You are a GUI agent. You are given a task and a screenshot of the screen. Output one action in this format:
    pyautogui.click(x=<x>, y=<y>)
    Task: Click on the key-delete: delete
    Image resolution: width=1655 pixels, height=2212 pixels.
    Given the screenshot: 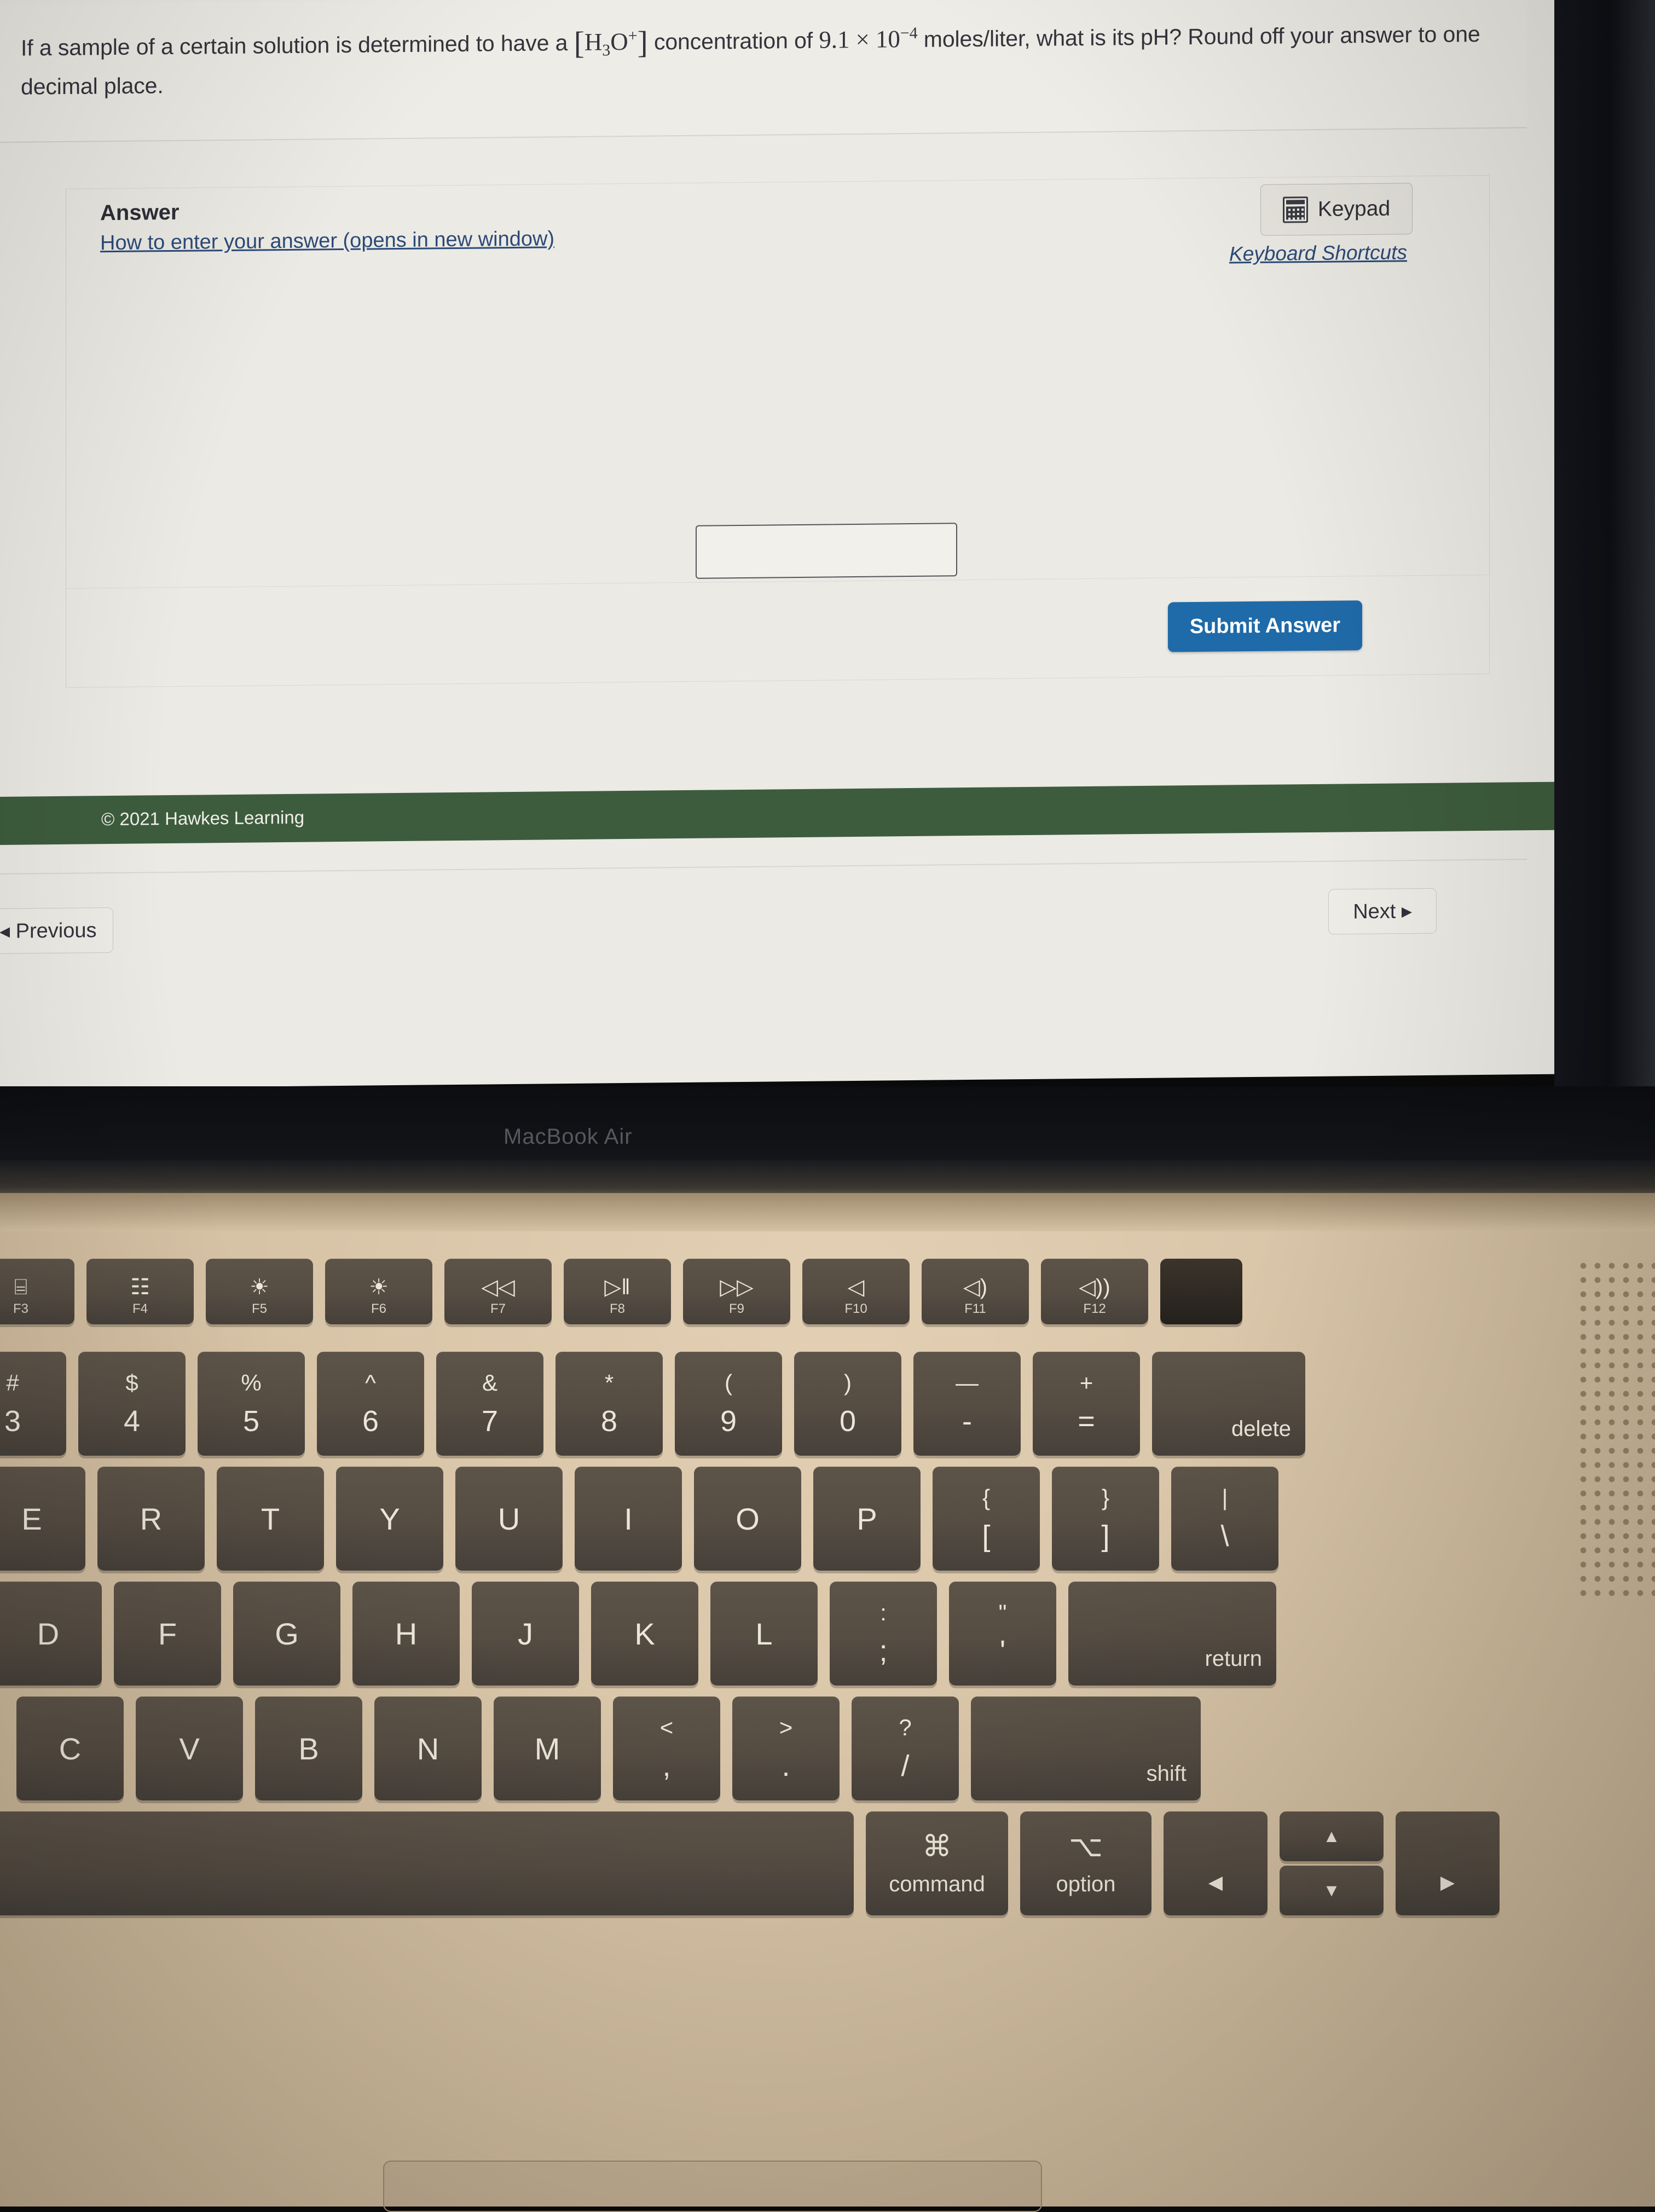 What is the action you would take?
    pyautogui.click(x=1228, y=1404)
    